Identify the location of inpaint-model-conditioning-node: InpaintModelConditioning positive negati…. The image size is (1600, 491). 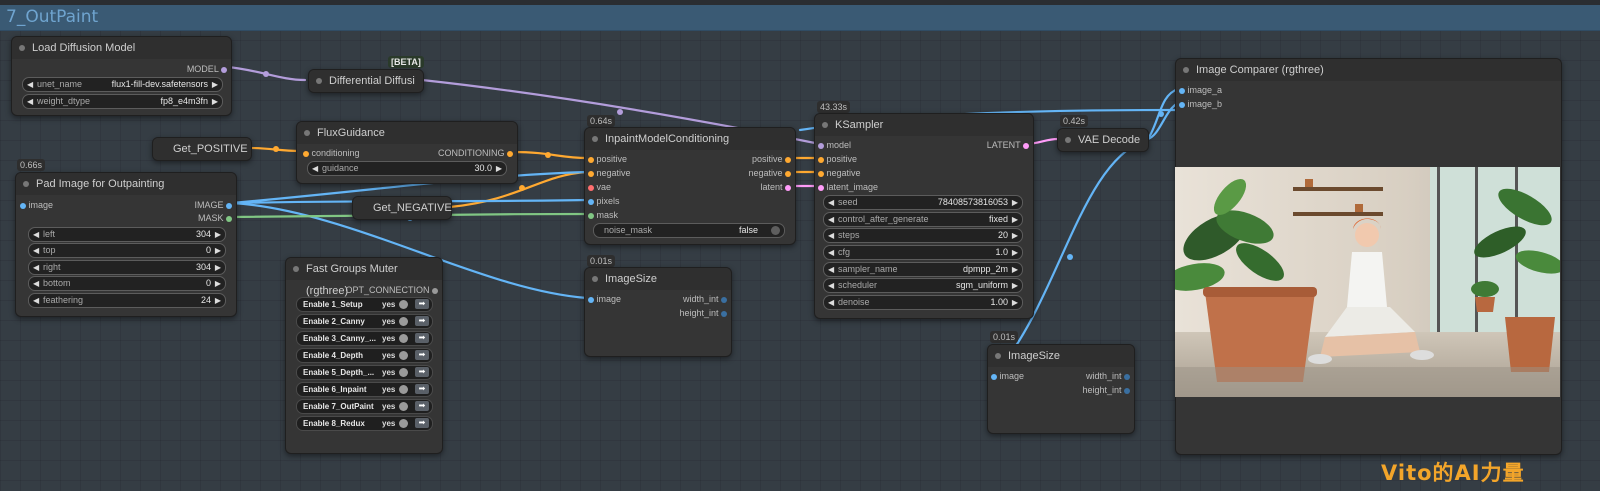
(690, 186).